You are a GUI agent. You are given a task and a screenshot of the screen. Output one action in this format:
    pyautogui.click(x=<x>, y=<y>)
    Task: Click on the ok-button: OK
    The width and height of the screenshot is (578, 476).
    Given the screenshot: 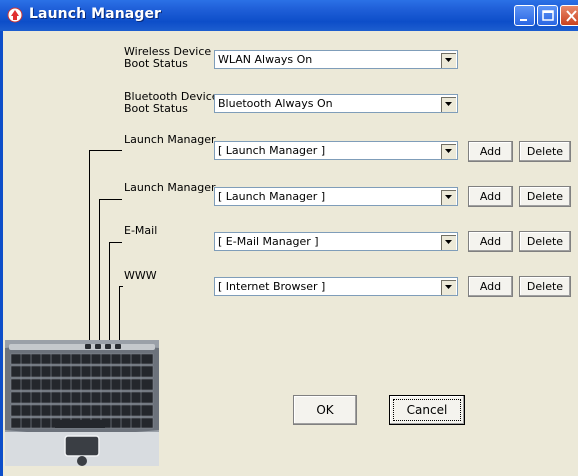 What is the action you would take?
    pyautogui.click(x=325, y=410)
    